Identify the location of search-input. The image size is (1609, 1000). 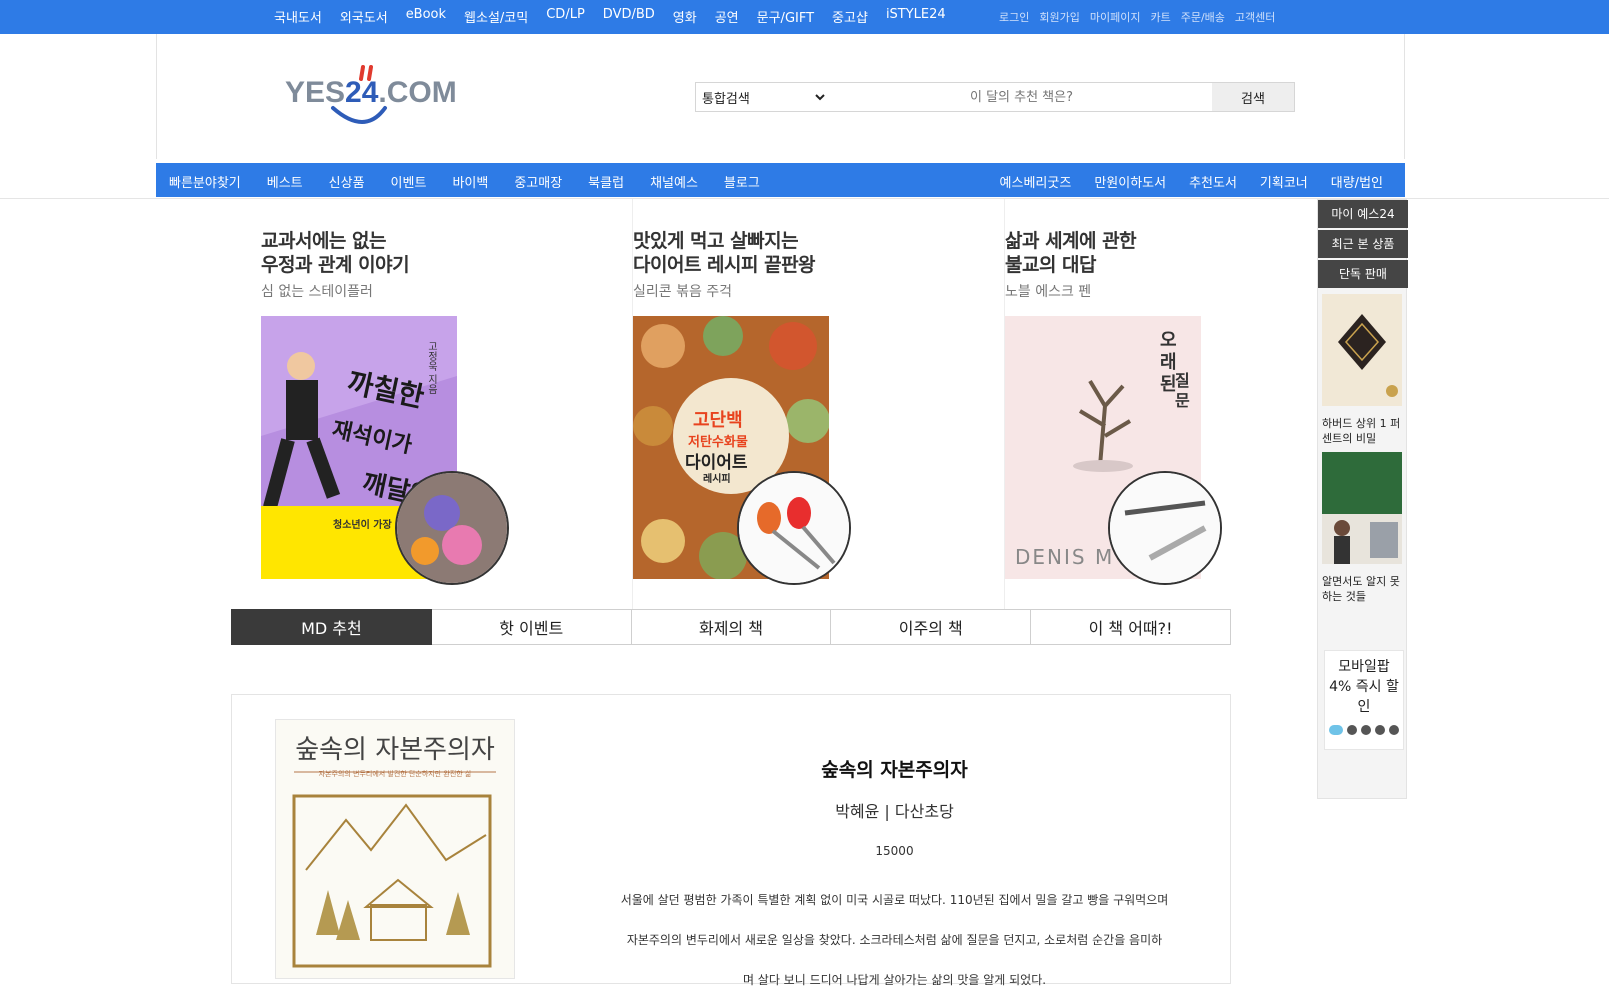
(1021, 97).